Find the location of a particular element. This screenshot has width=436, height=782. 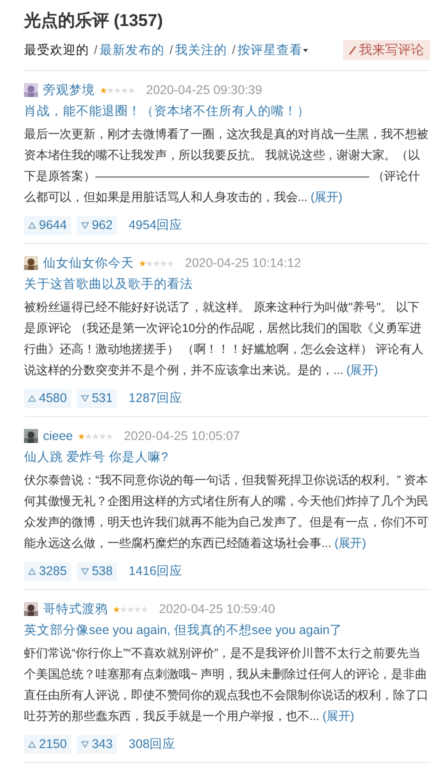

replies-link: 1416回应 is located at coordinates (155, 571).